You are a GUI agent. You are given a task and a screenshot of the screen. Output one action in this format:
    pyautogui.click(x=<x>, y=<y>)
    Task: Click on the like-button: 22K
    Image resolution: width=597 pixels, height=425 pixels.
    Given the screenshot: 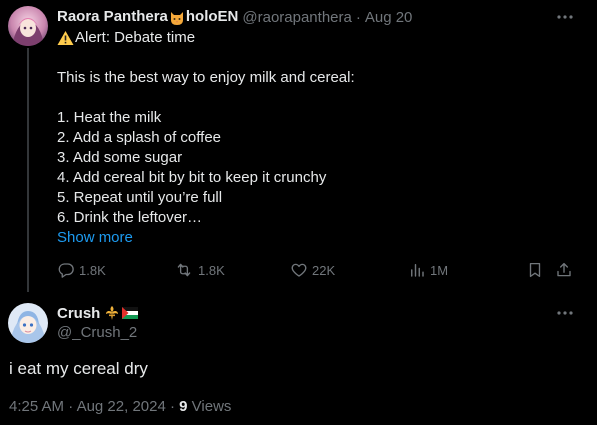 What is the action you would take?
    pyautogui.click(x=312, y=270)
    